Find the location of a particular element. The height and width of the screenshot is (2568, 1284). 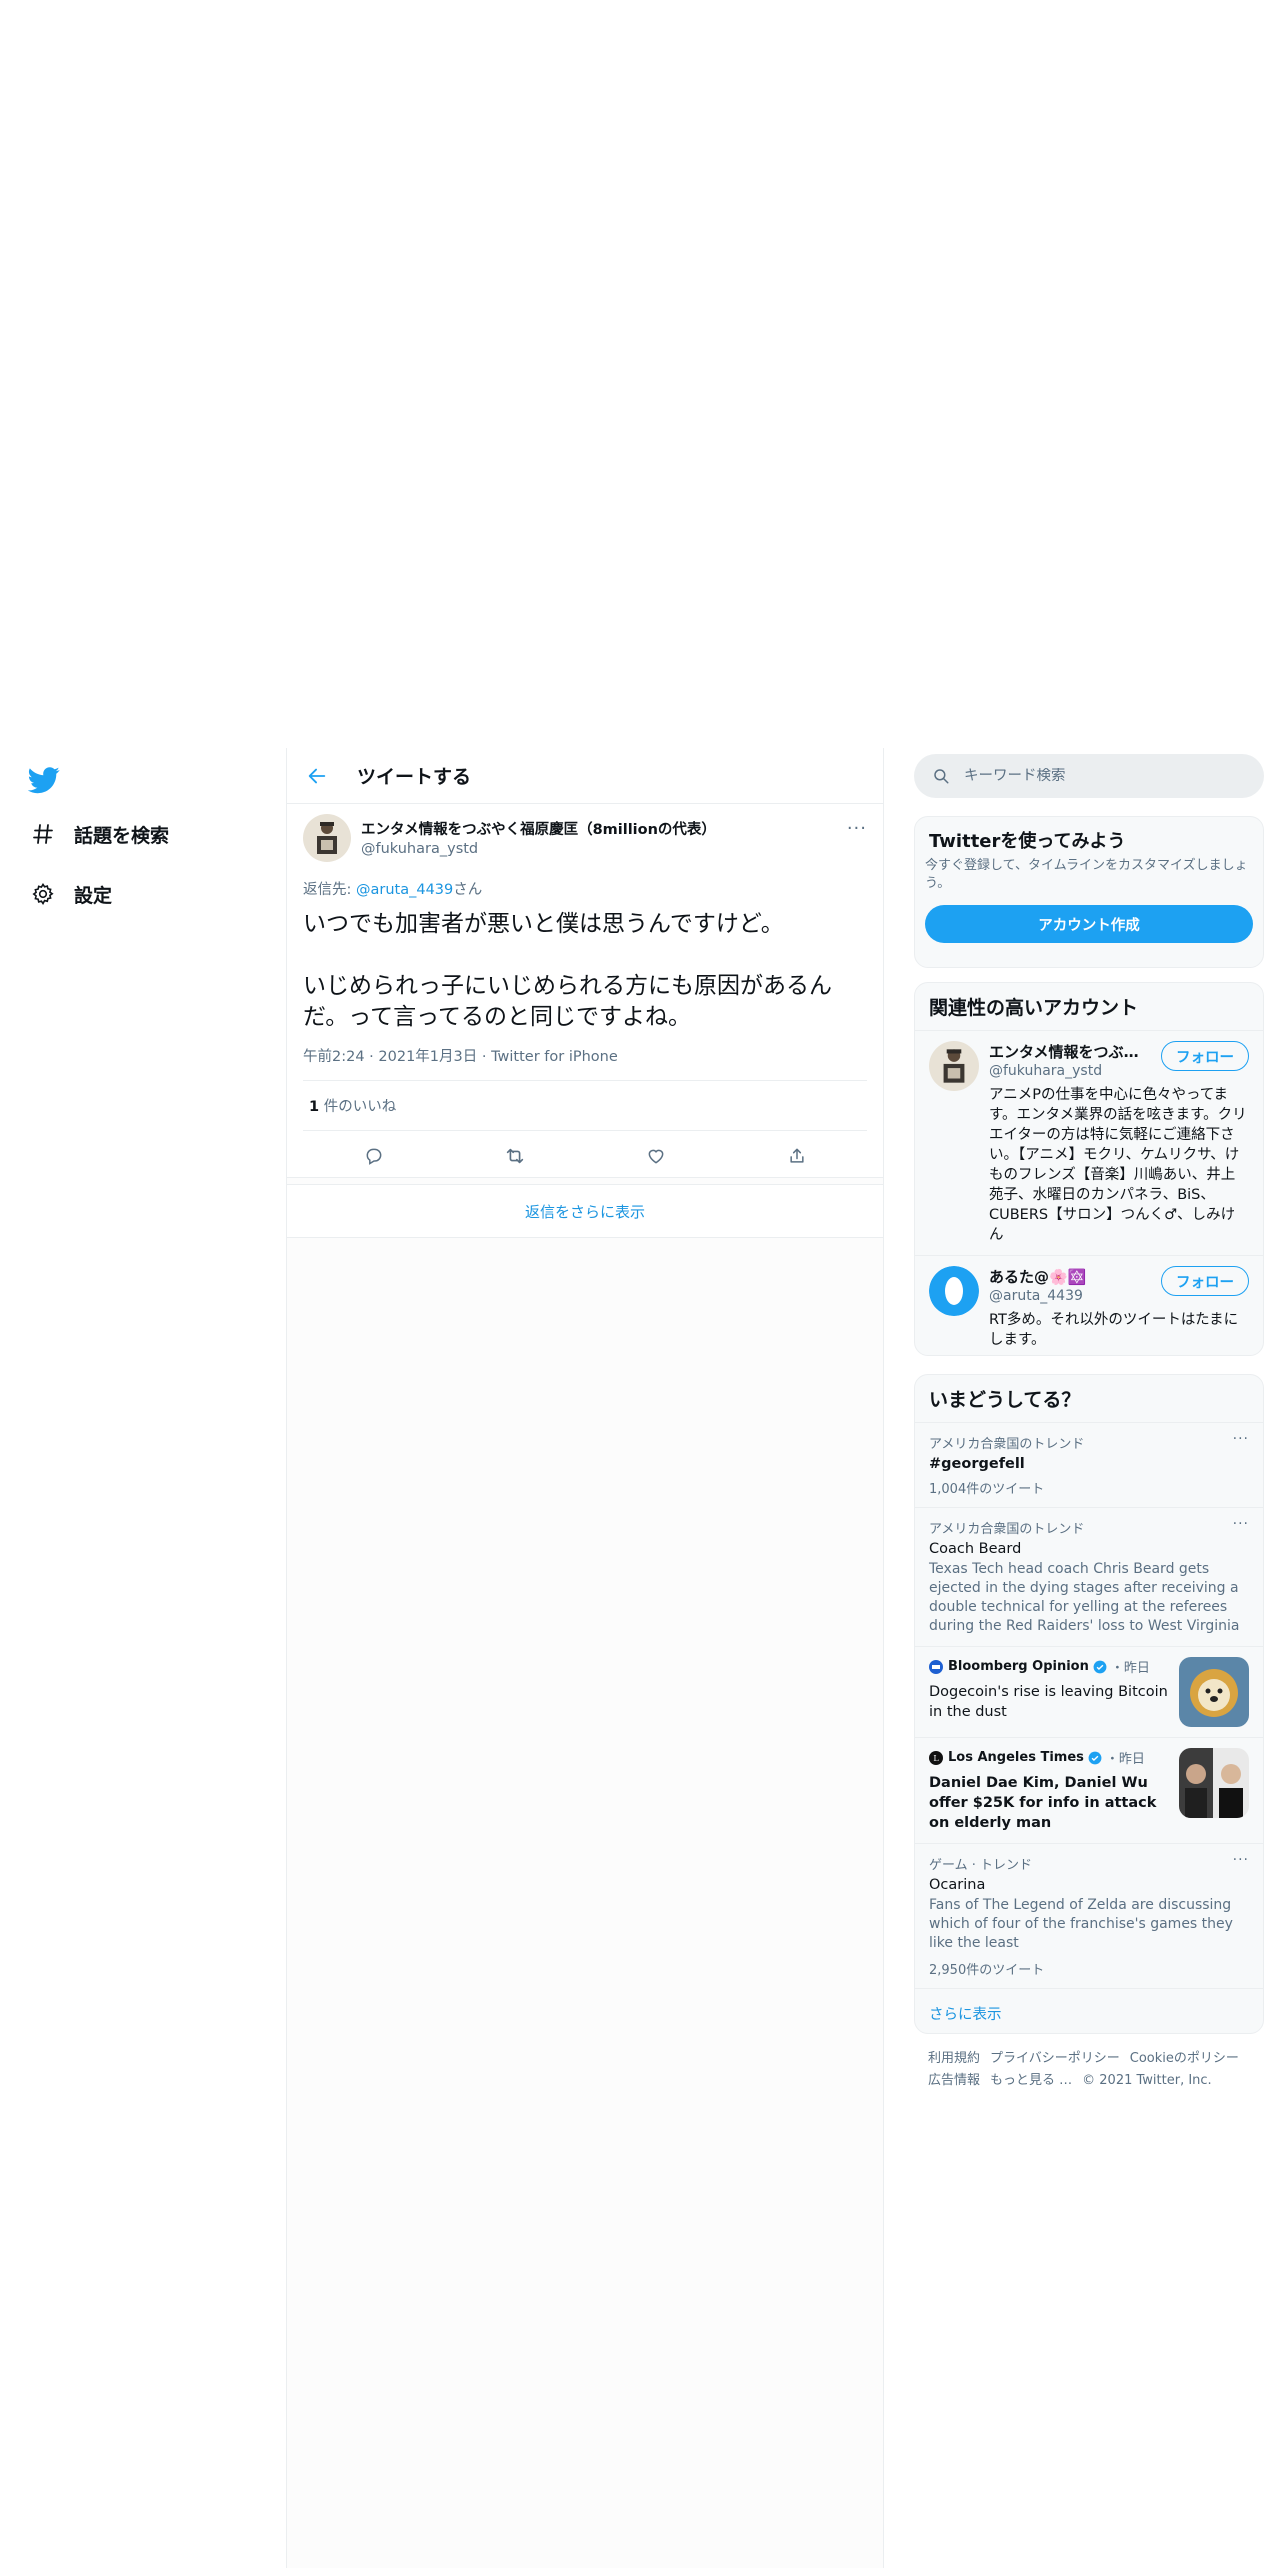

retweet-icon is located at coordinates (514, 1156).